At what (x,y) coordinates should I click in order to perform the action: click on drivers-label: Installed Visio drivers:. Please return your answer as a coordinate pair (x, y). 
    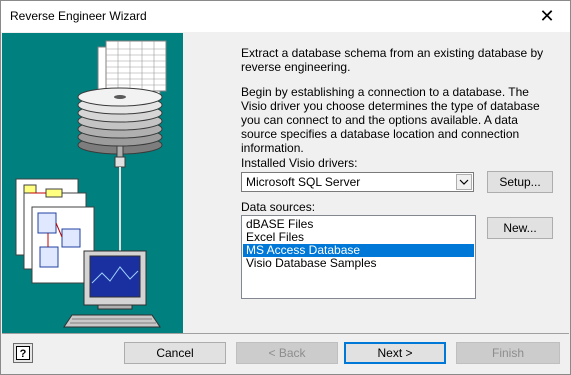
    Looking at the image, I should click on (299, 163).